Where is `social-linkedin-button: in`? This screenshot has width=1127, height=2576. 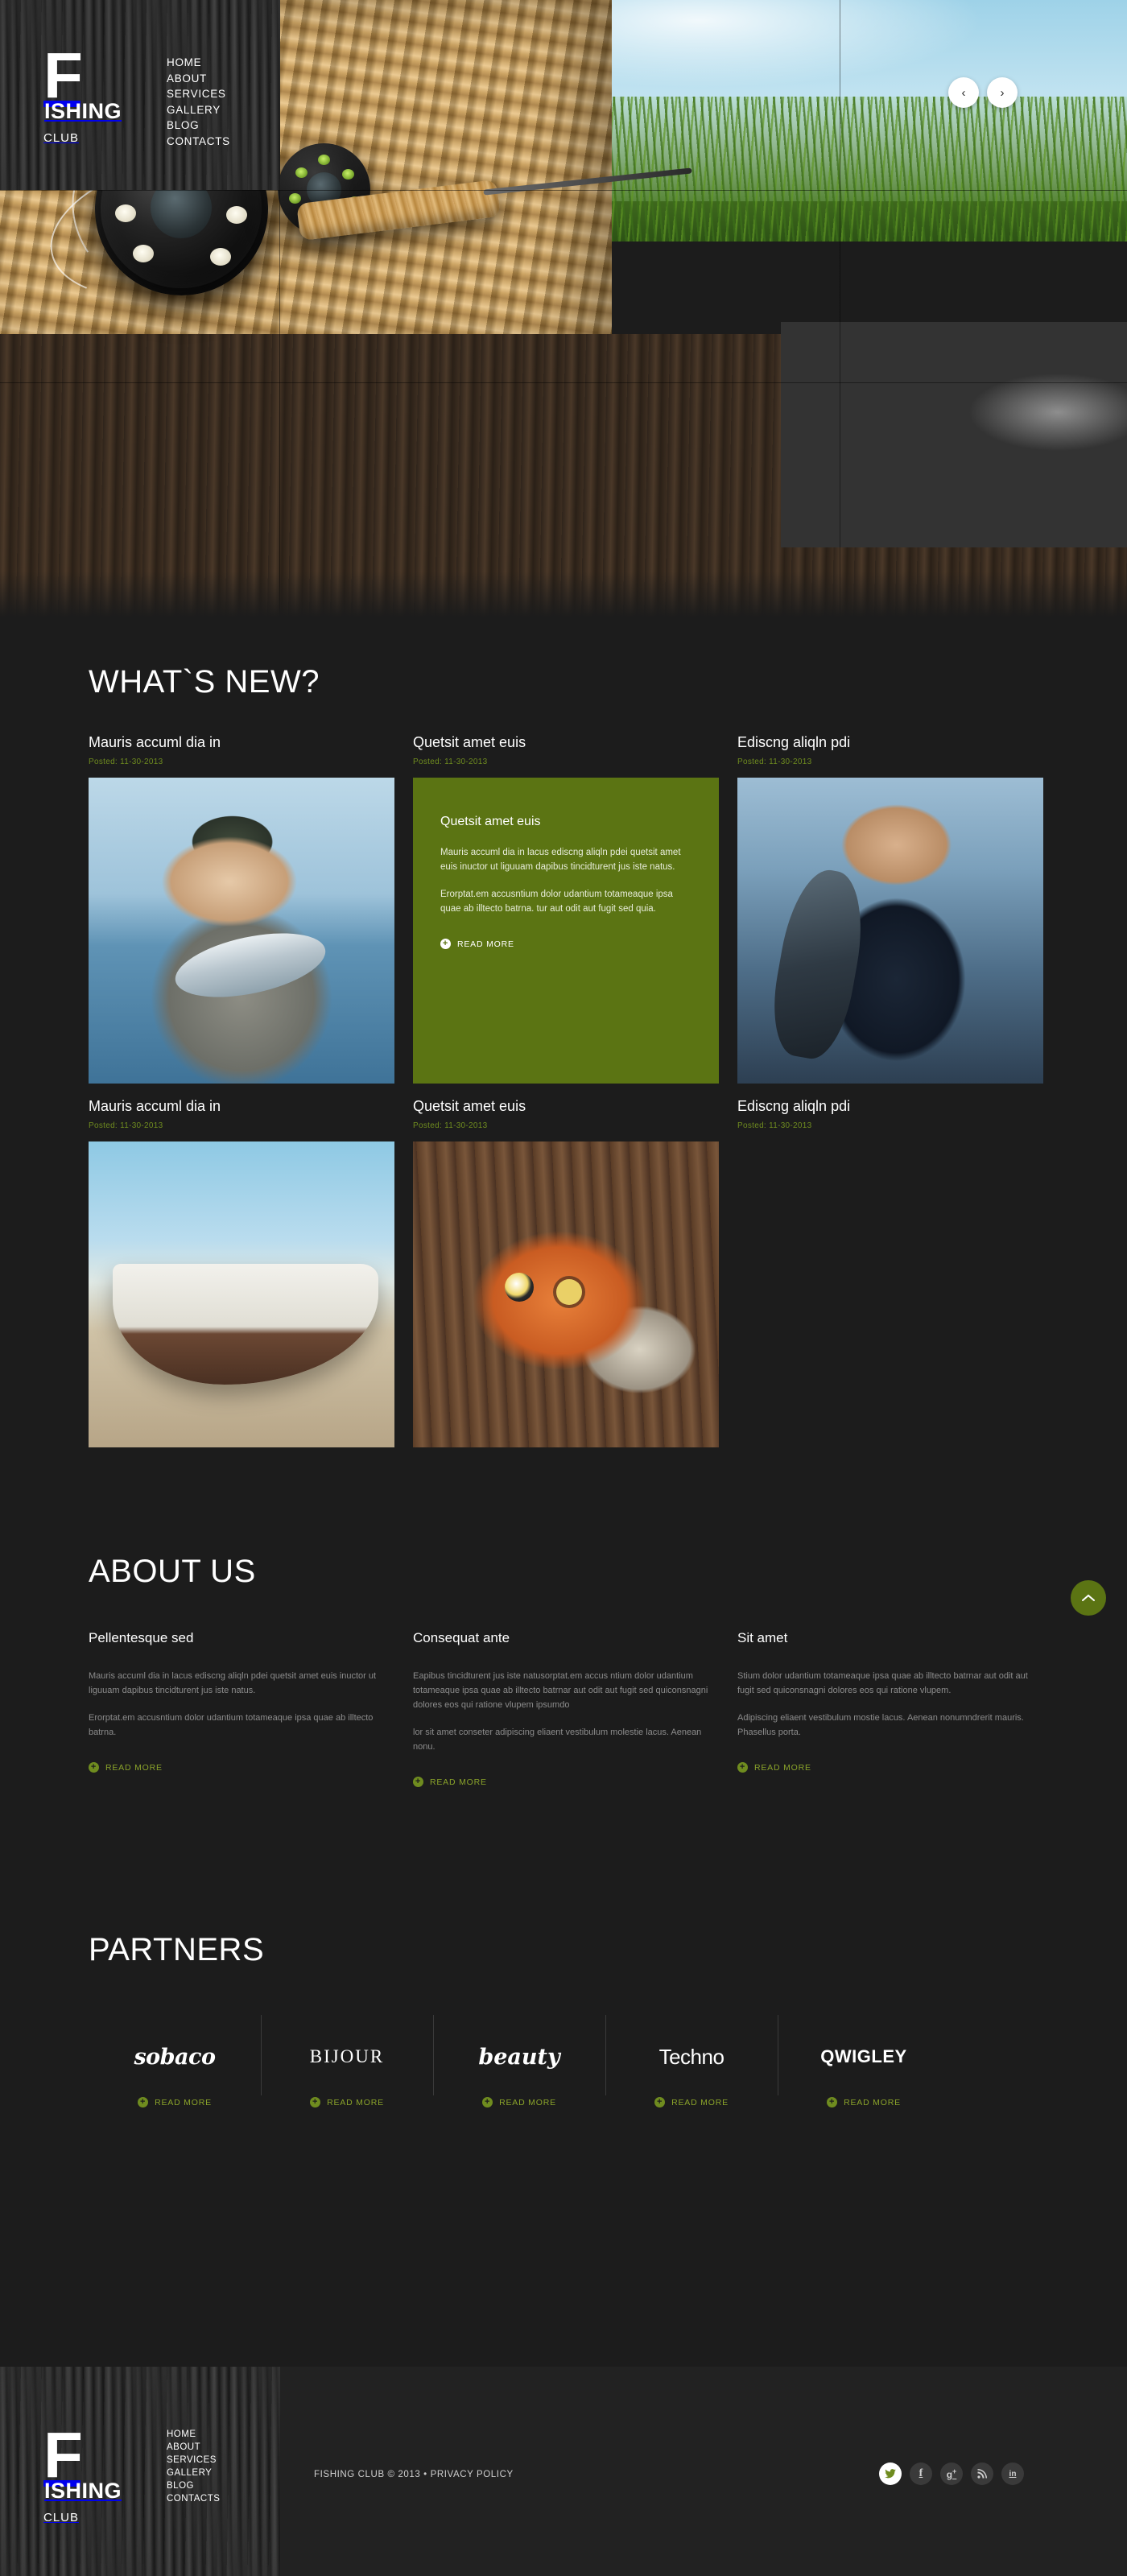 social-linkedin-button: in is located at coordinates (1012, 2473).